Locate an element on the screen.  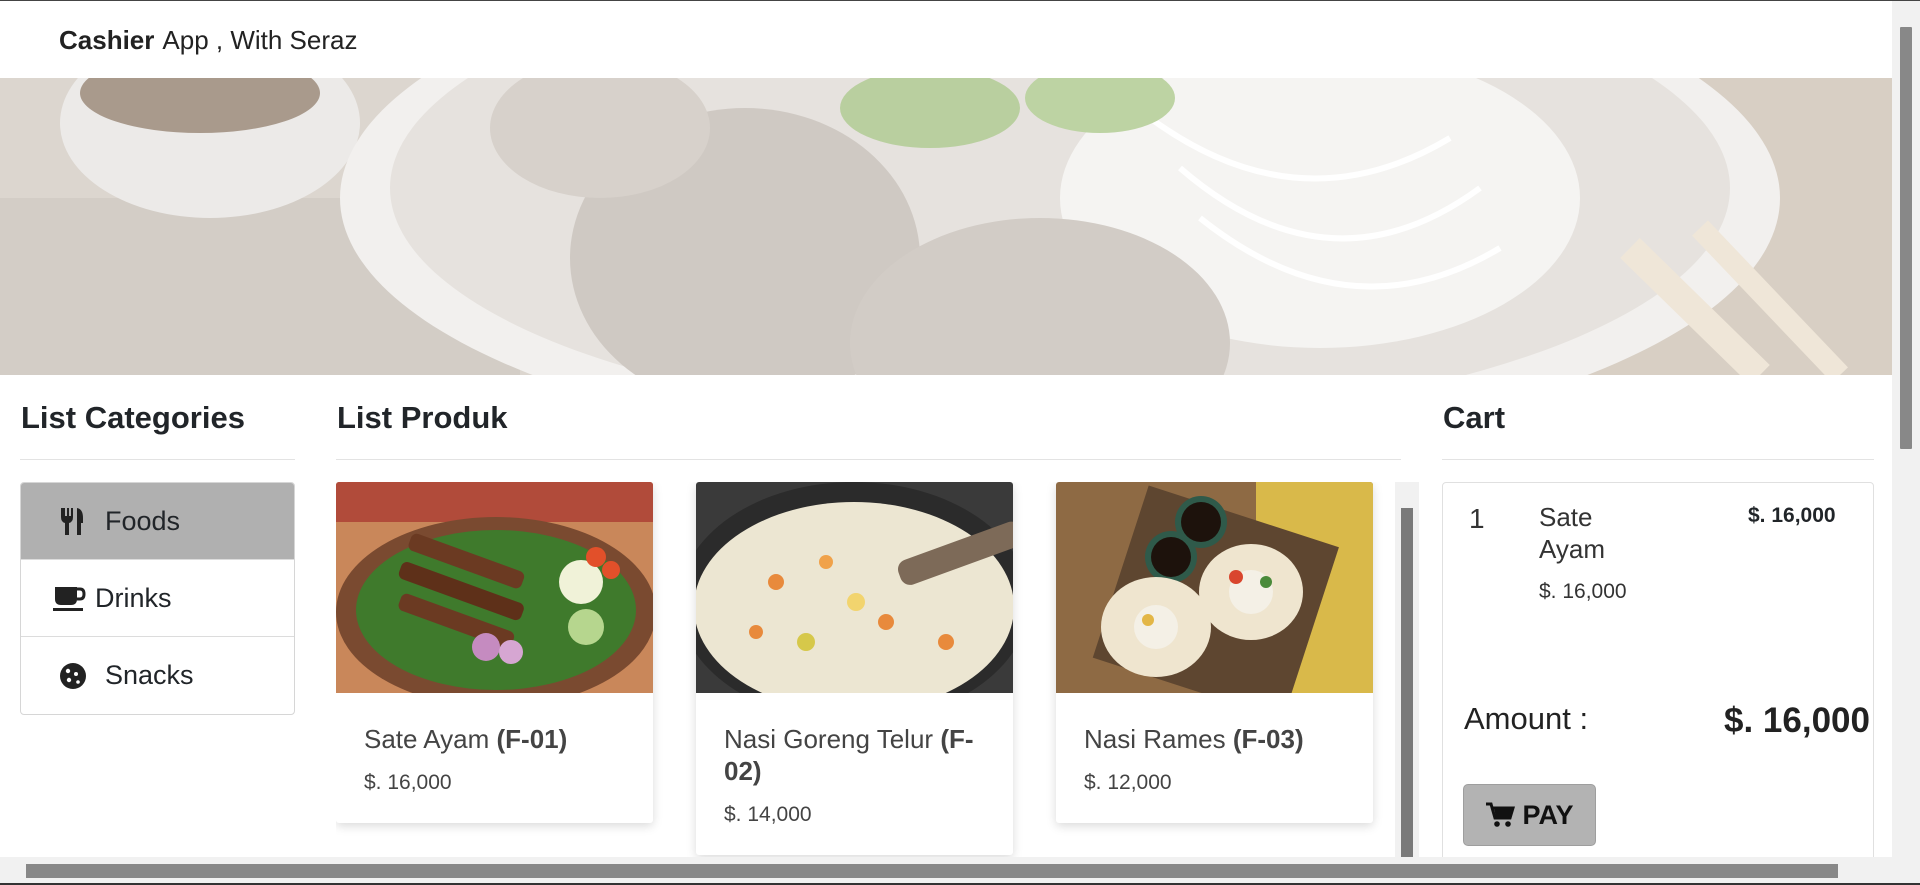
brand-bold: Cashier is located at coordinates (107, 39).